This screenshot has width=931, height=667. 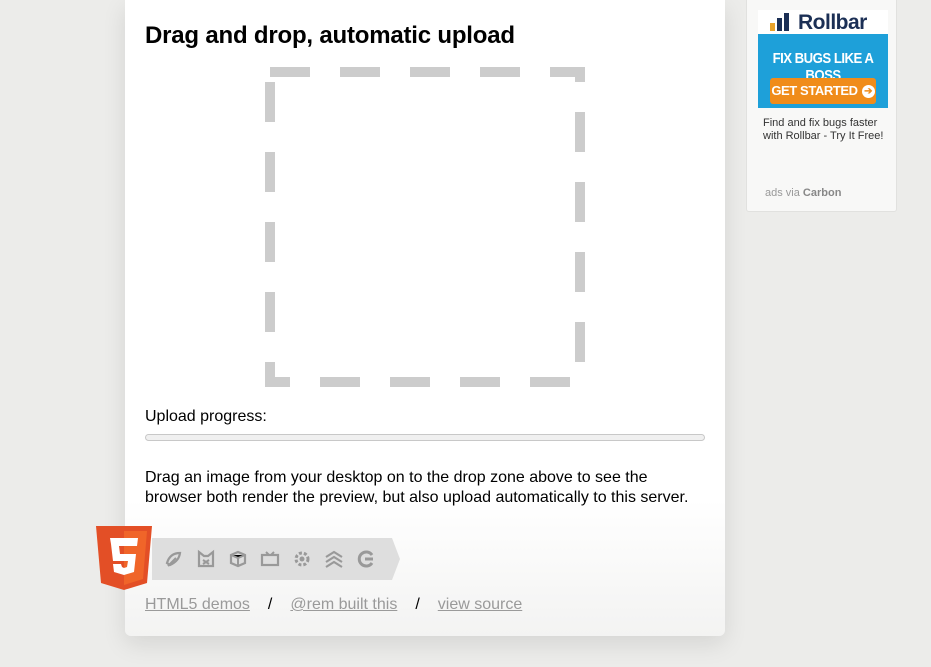 I want to click on device-access-icon, so click(x=206, y=559).